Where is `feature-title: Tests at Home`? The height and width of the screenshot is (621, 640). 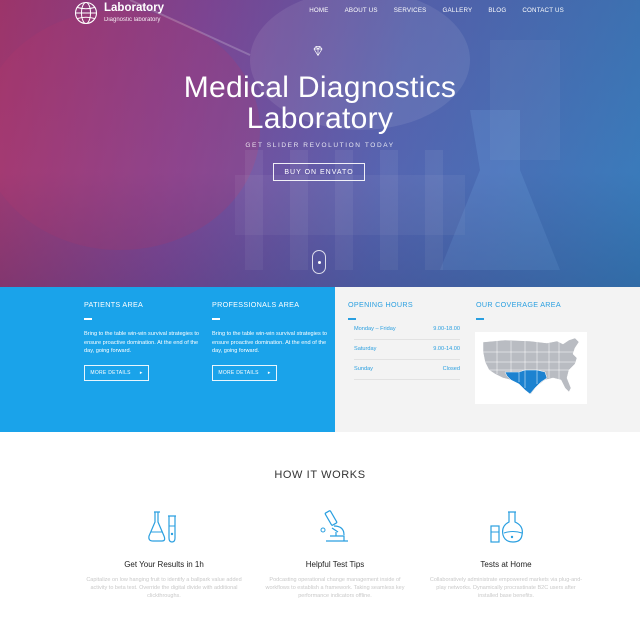 feature-title: Tests at Home is located at coordinates (506, 564).